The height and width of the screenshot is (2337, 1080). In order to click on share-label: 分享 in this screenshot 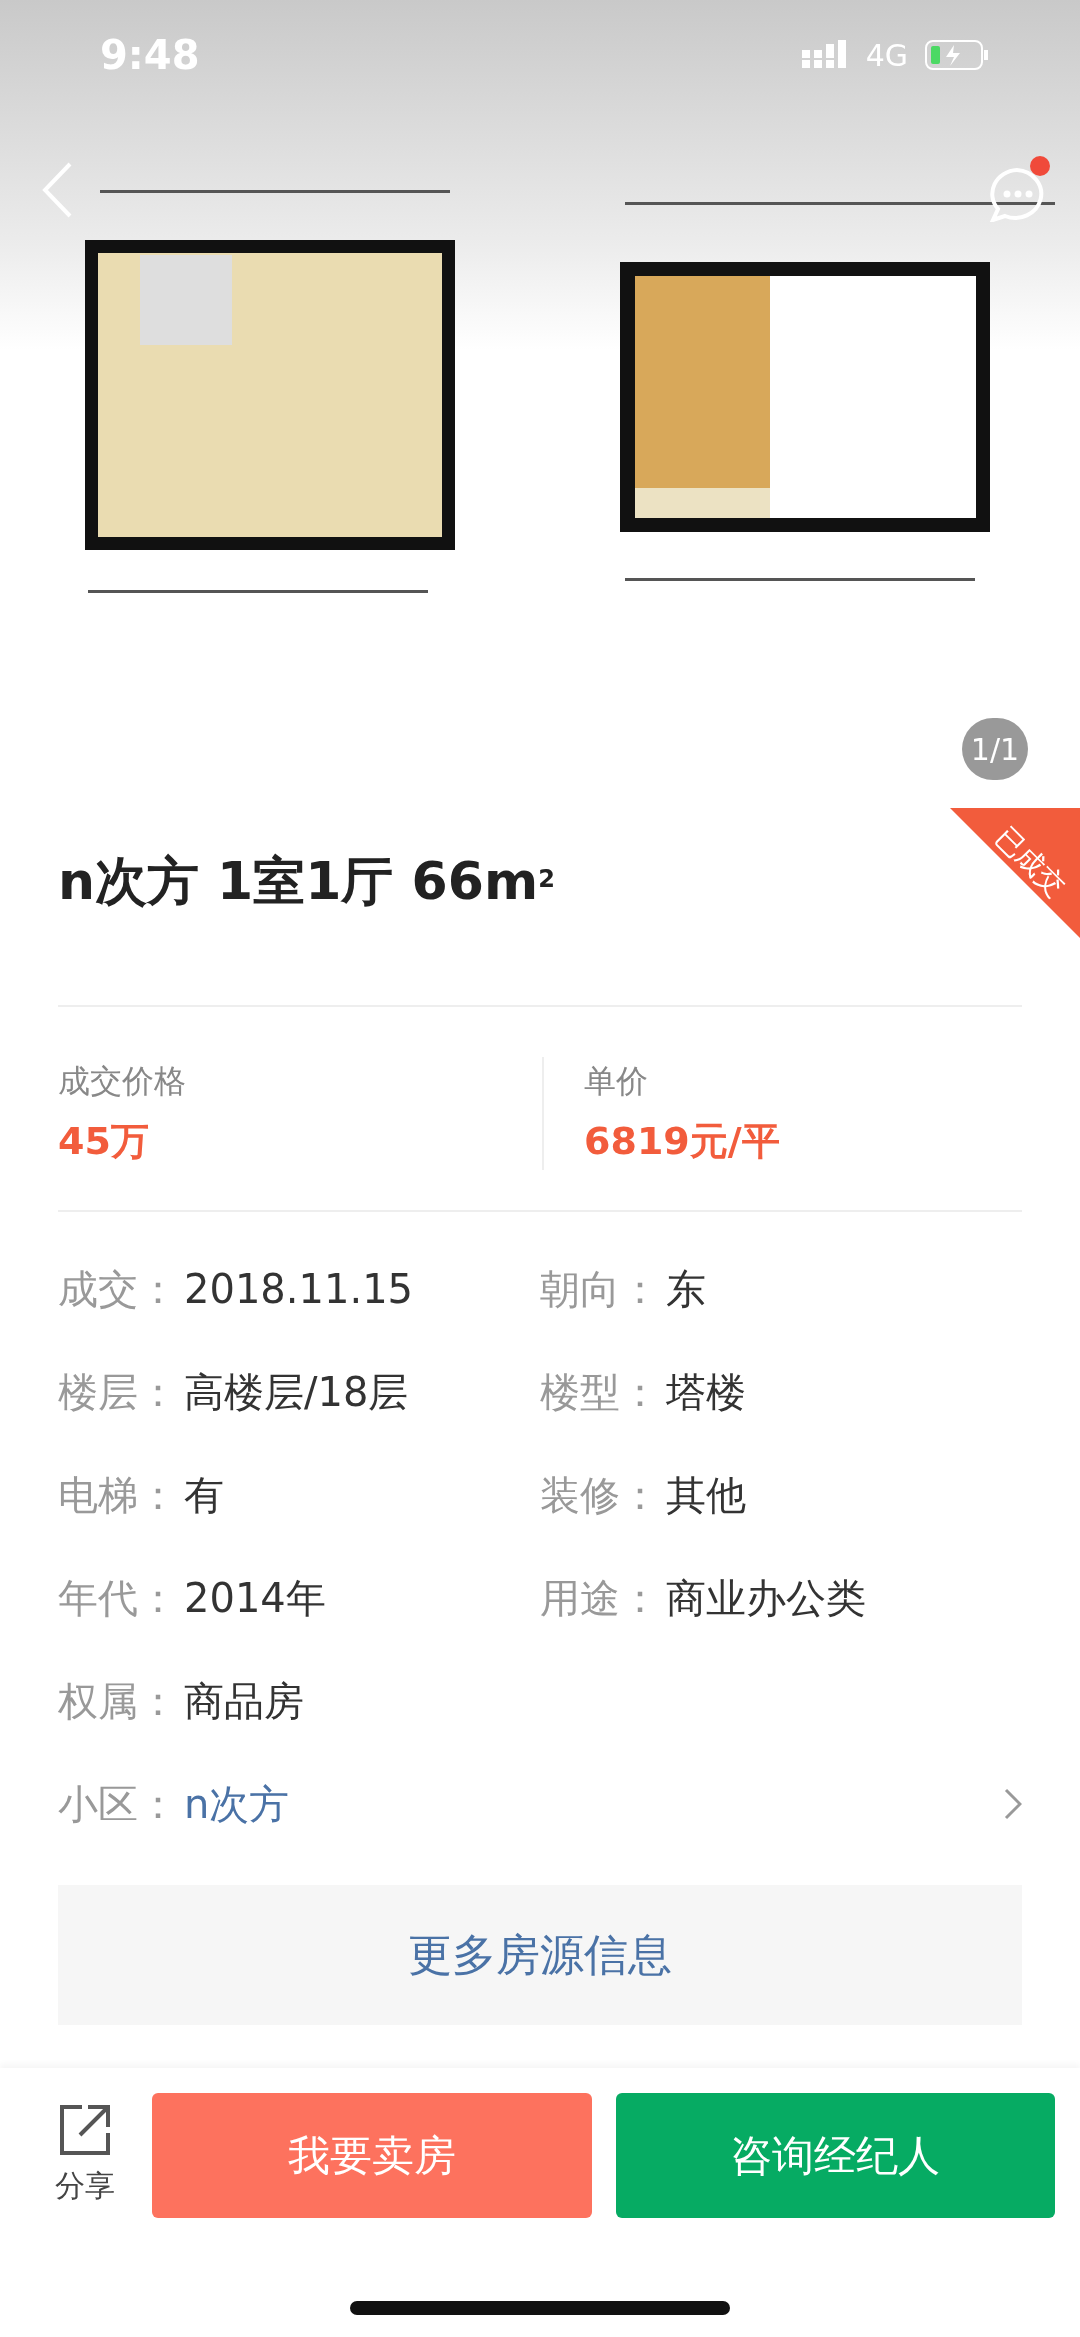, I will do `click(85, 2185)`.